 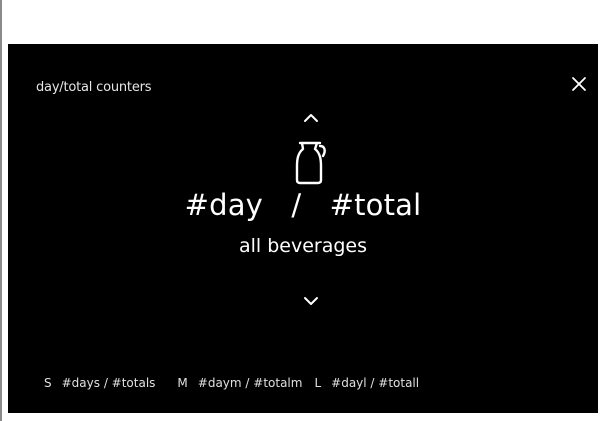 What do you see at coordinates (94, 87) in the screenshot?
I see `page-title: day/total counters` at bounding box center [94, 87].